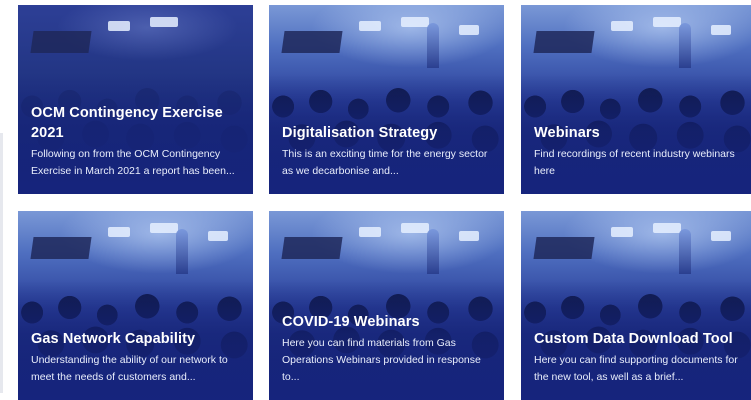 The width and height of the screenshot is (751, 400). What do you see at coordinates (388, 322) in the screenshot?
I see `card-title: COVID-19 Webinars` at bounding box center [388, 322].